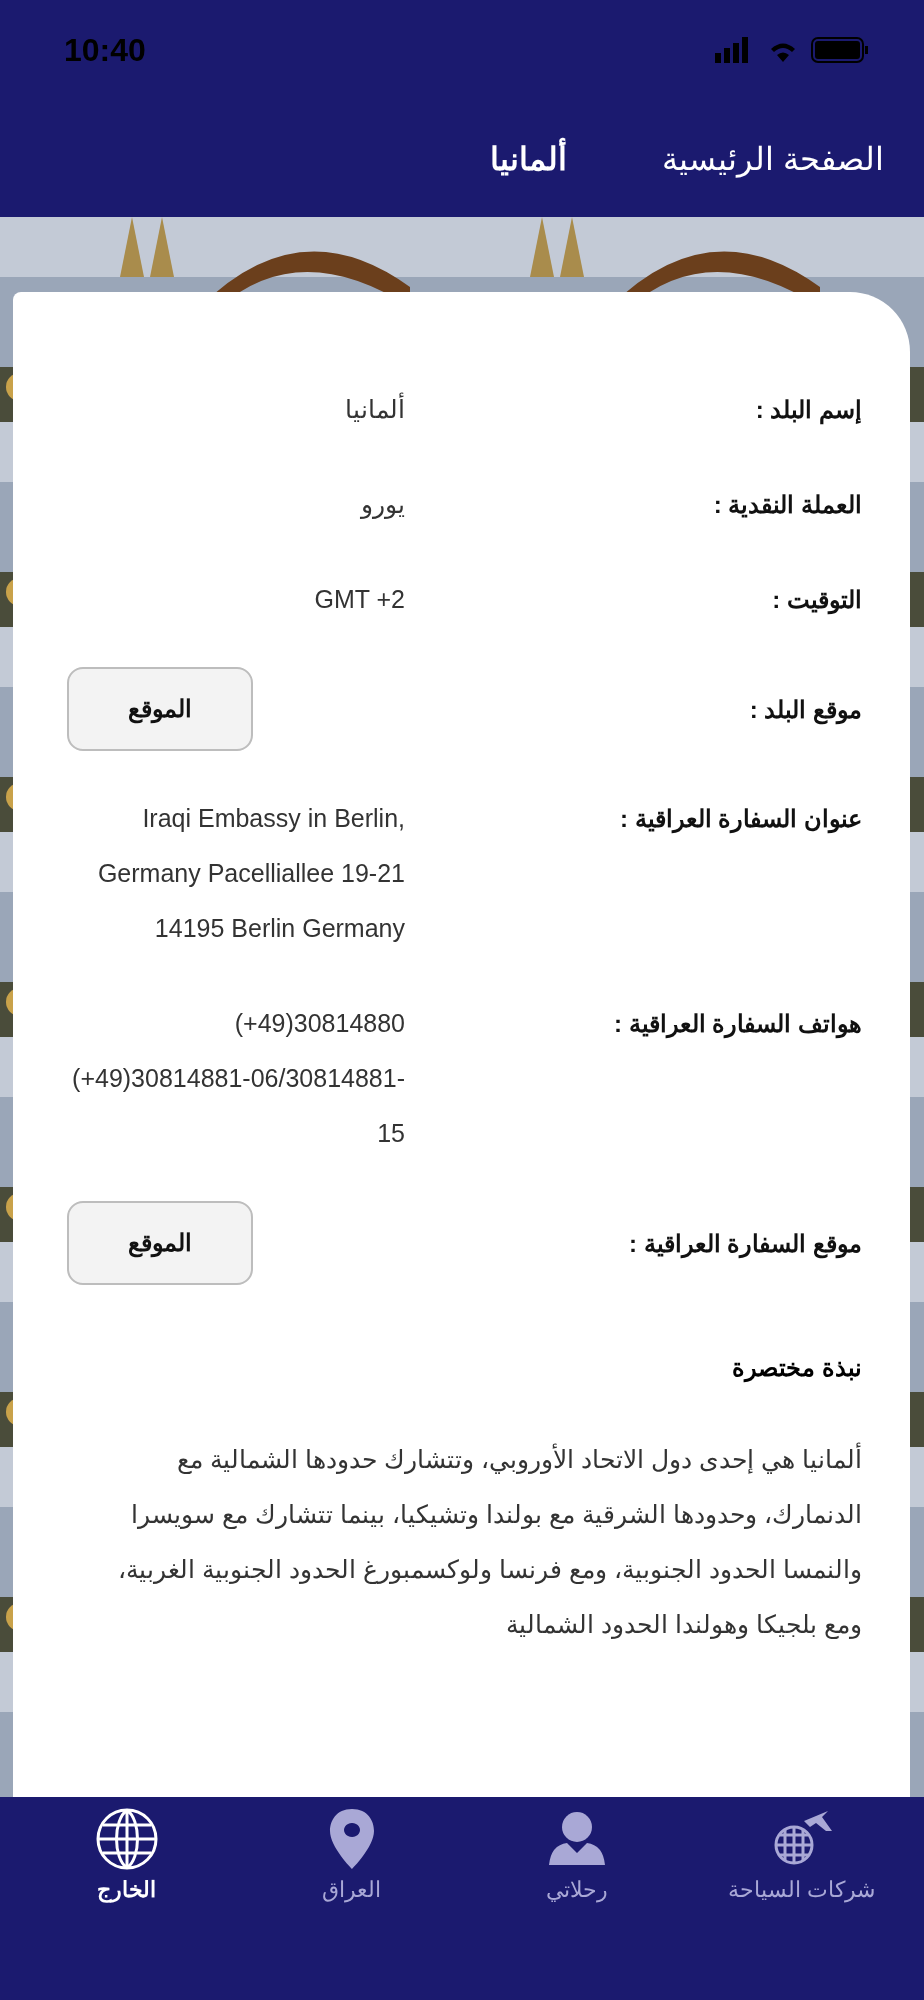  What do you see at coordinates (105, 50) in the screenshot?
I see `status-time: 10:40` at bounding box center [105, 50].